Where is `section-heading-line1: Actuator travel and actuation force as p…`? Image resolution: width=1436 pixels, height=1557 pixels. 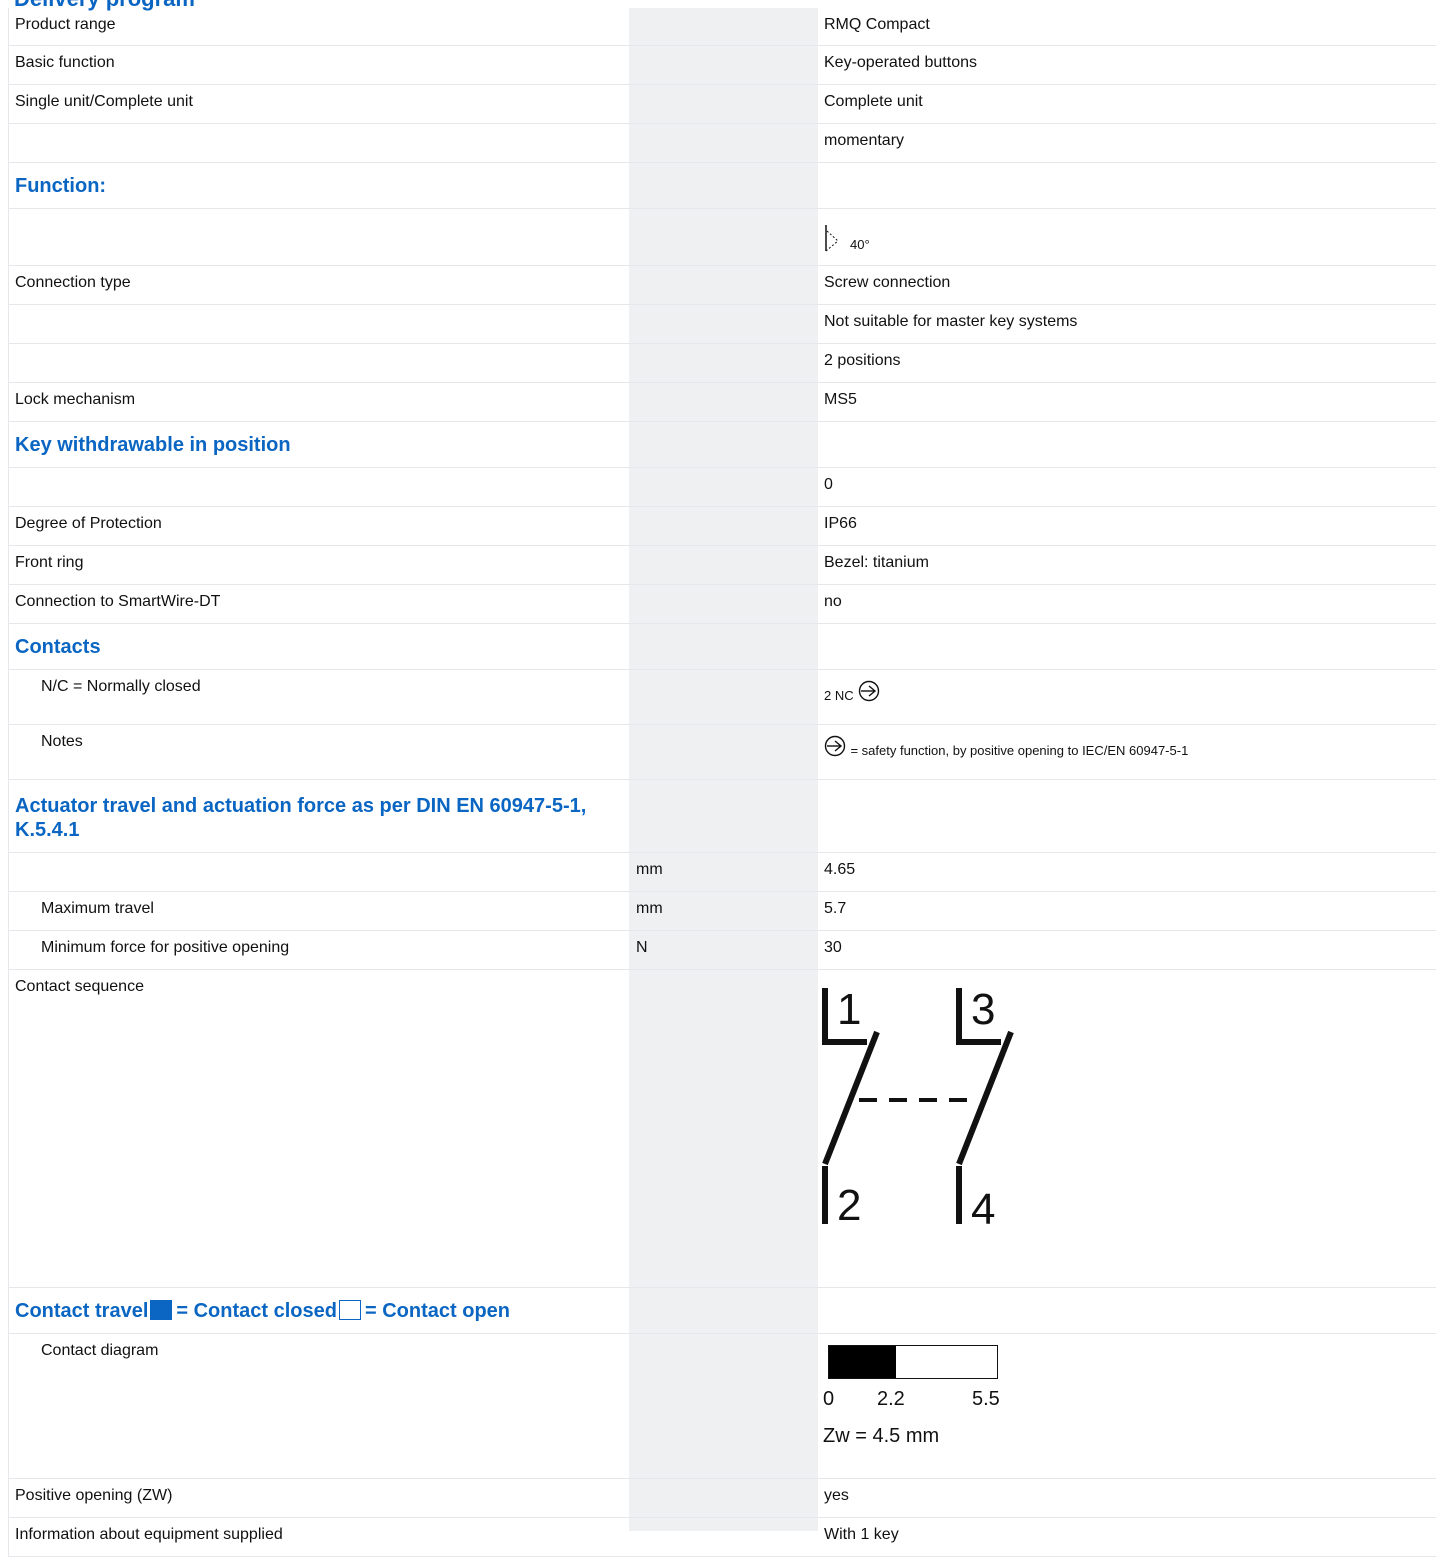 section-heading-line1: Actuator travel and actuation force as p… is located at coordinates (301, 806).